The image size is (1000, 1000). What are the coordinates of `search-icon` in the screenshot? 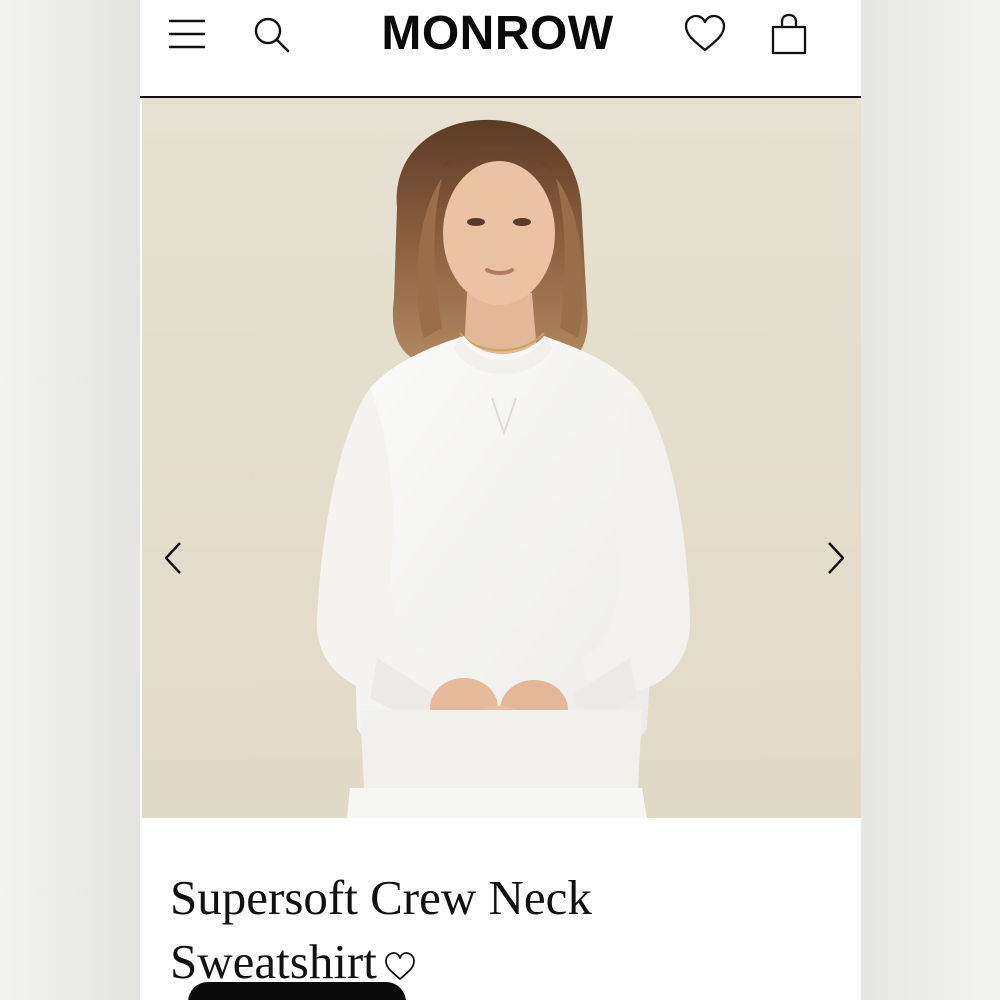 It's located at (272, 35).